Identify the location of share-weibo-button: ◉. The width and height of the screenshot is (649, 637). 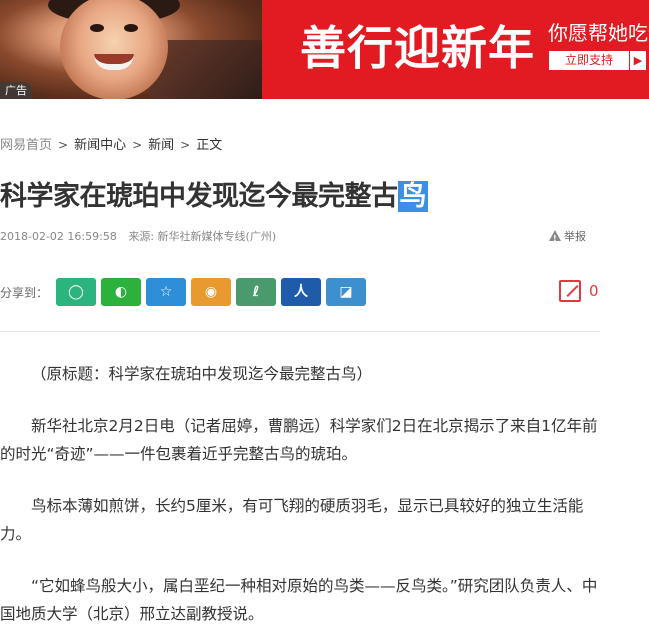
(211, 292).